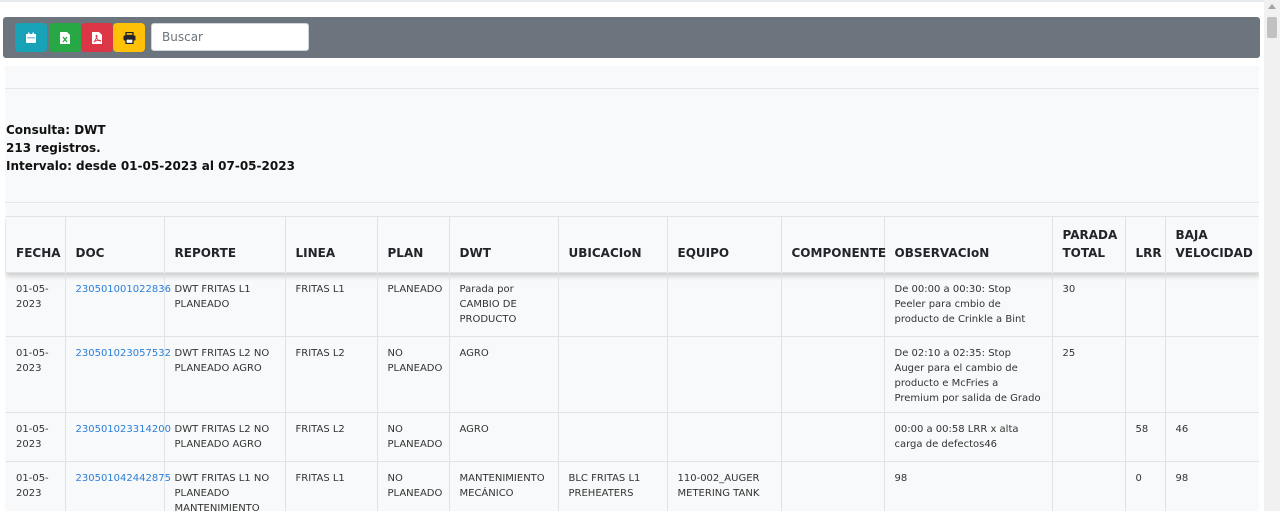 The height and width of the screenshot is (511, 1280). I want to click on doc-link: 230501001022836, so click(118, 304).